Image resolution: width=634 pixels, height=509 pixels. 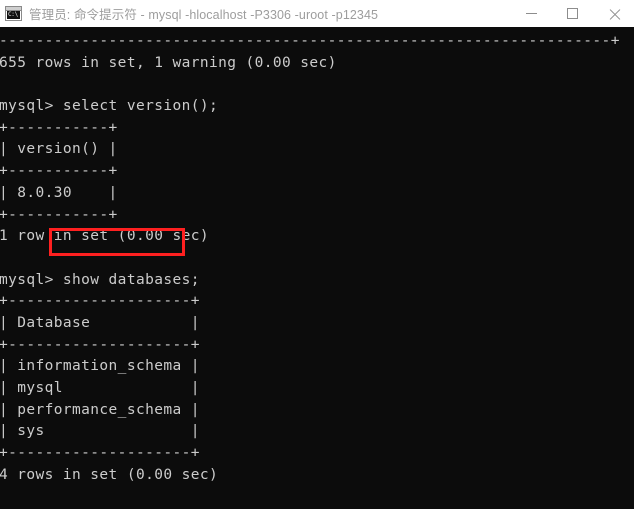 I want to click on maximize-button, so click(x=572, y=13).